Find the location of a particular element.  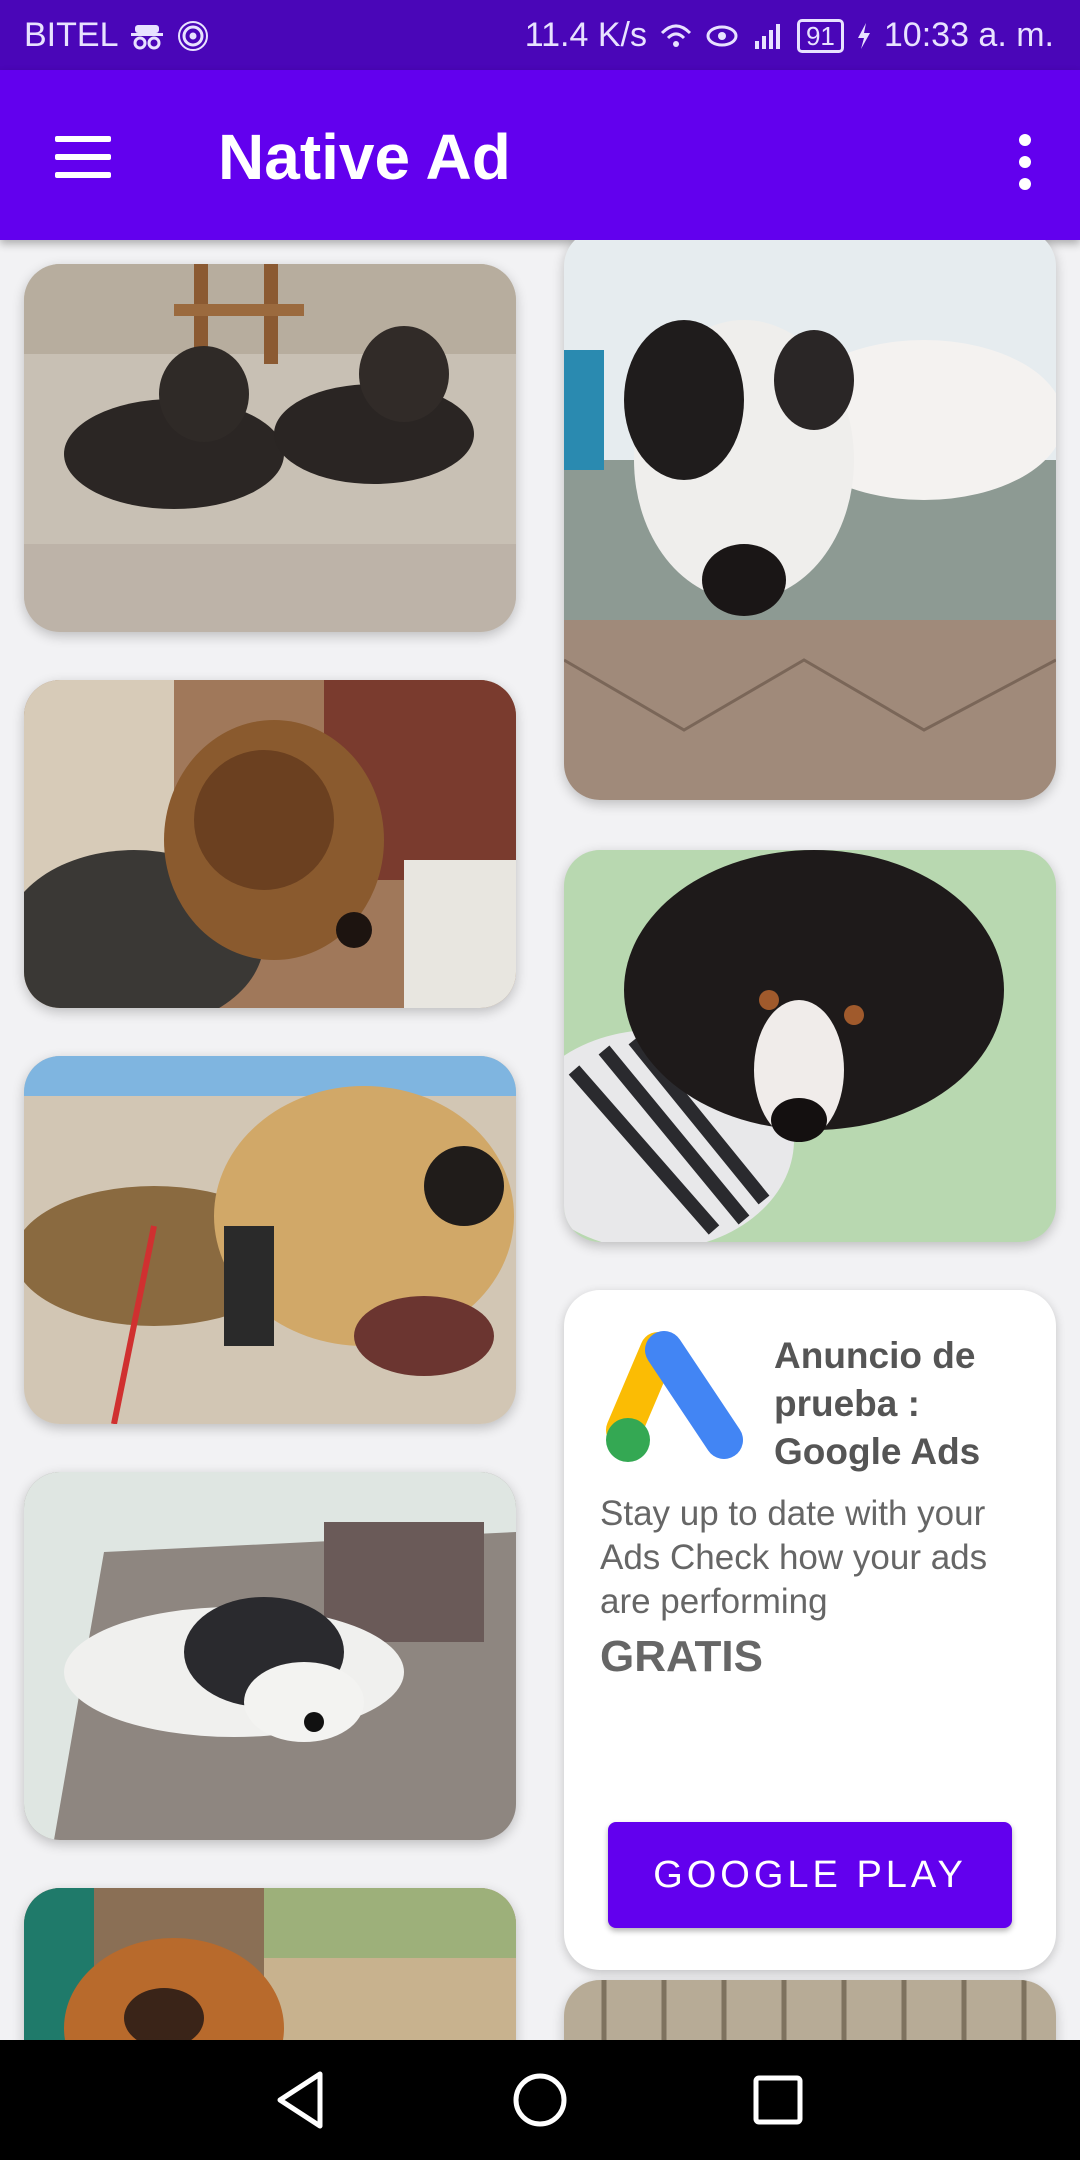

system-nav-bar is located at coordinates (540, 2100).